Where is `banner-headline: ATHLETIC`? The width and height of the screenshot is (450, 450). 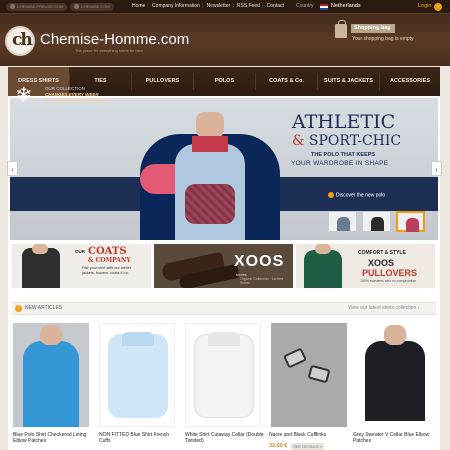
banner-headline: ATHLETIC is located at coordinates (344, 122).